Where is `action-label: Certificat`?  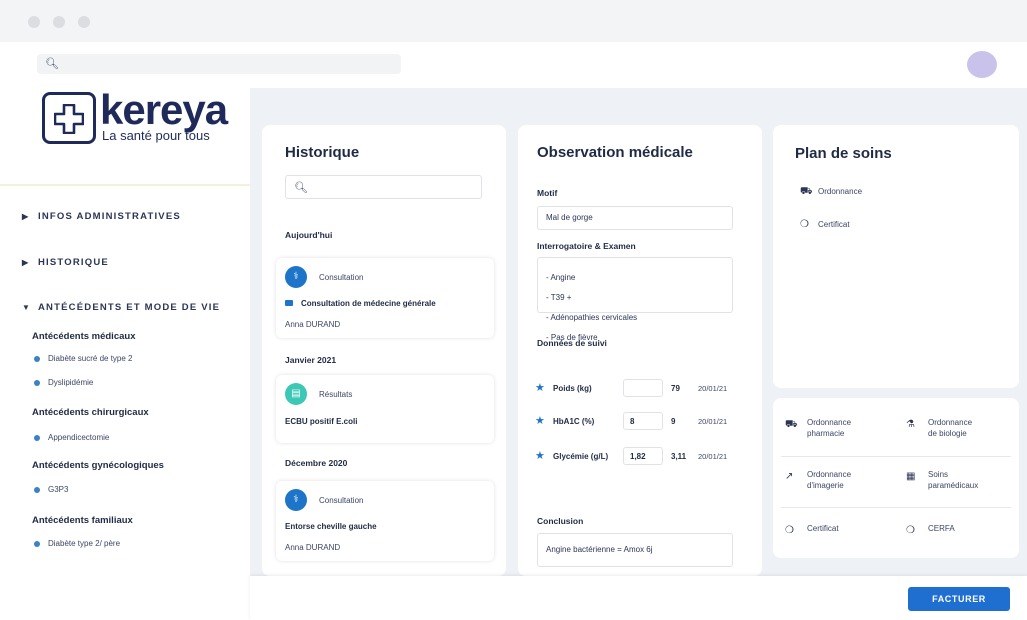 action-label: Certificat is located at coordinates (823, 528).